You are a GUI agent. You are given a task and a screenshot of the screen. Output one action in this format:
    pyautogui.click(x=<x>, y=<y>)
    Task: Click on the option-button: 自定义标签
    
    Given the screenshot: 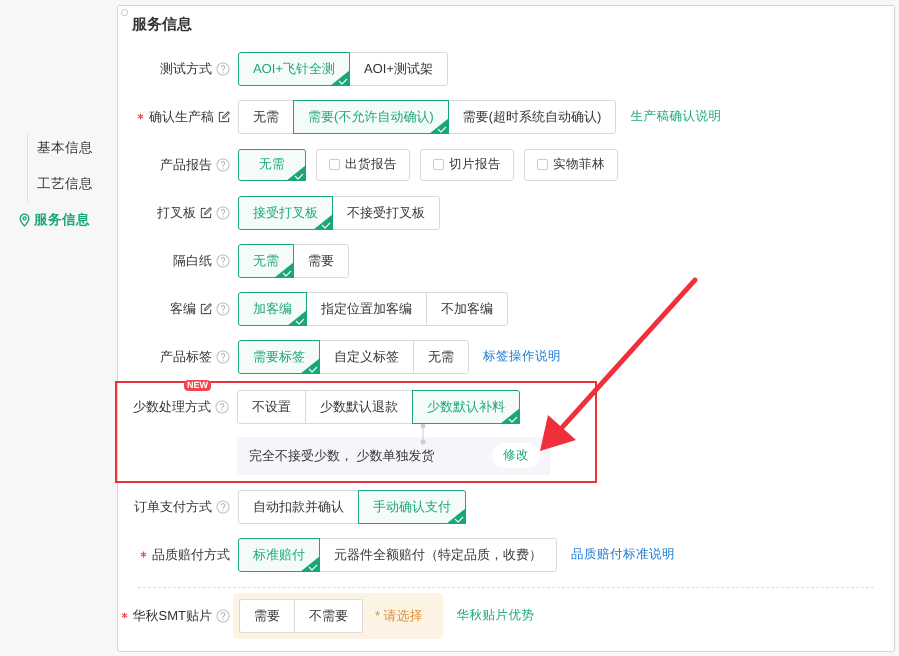 What is the action you would take?
    pyautogui.click(x=366, y=357)
    